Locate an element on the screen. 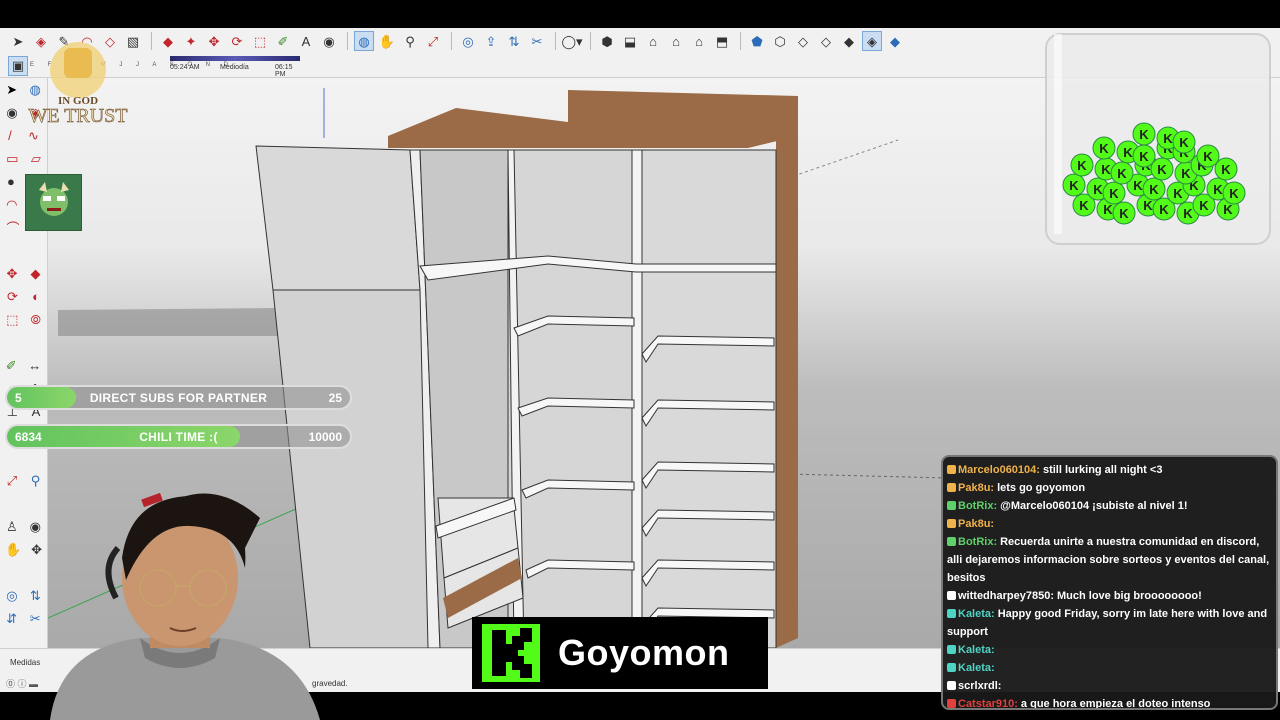 The width and height of the screenshot is (1280, 720). right-view-icon: ⌂ is located at coordinates (676, 41).